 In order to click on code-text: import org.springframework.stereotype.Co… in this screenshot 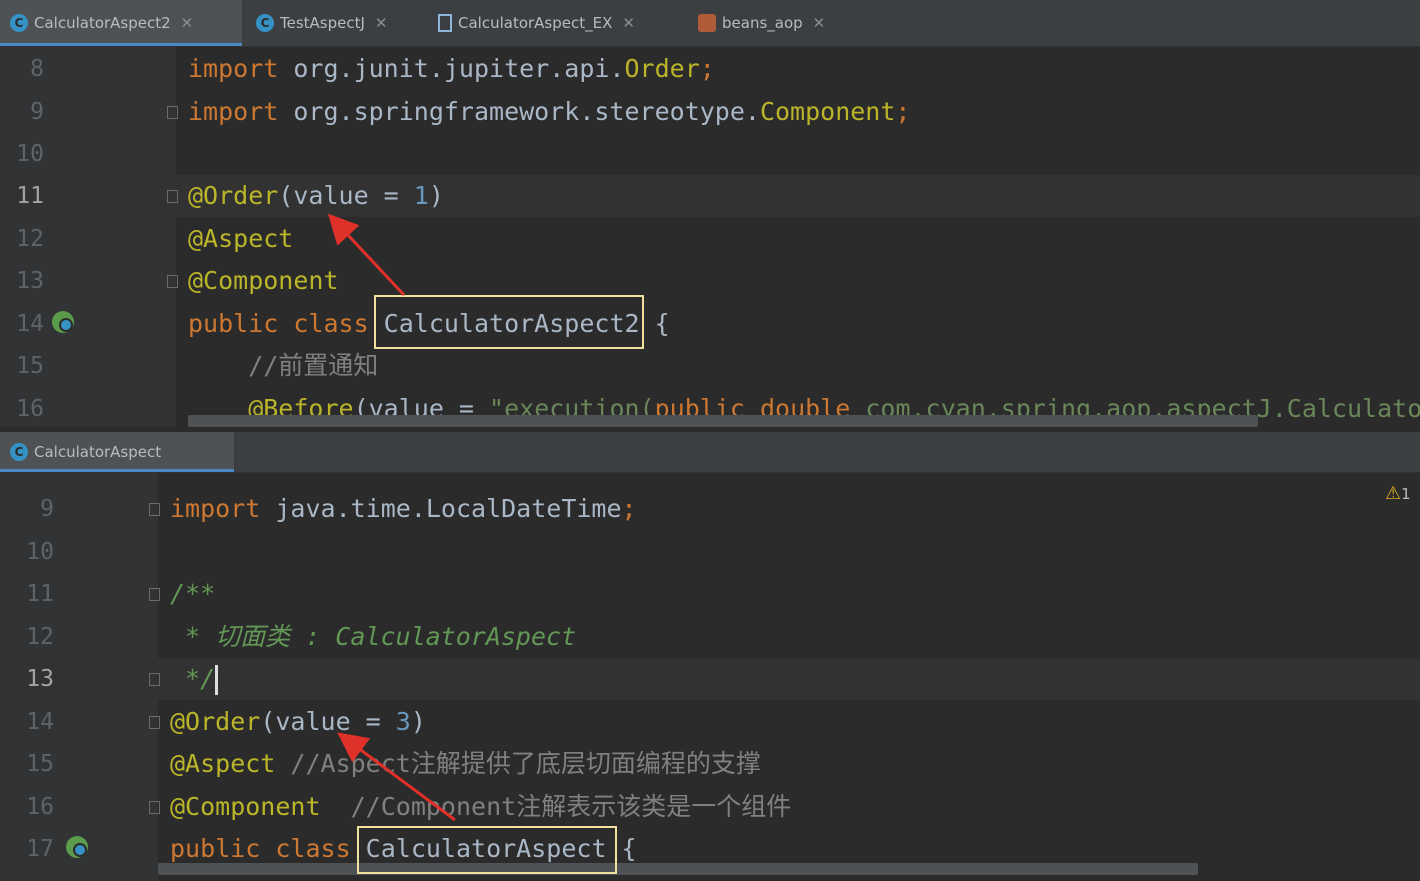, I will do `click(549, 111)`.